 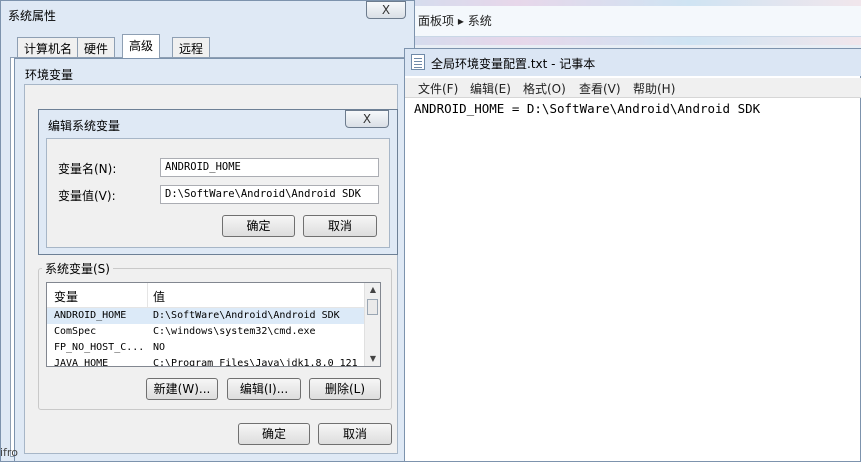 I want to click on menu-format: 格式(O), so click(x=544, y=88).